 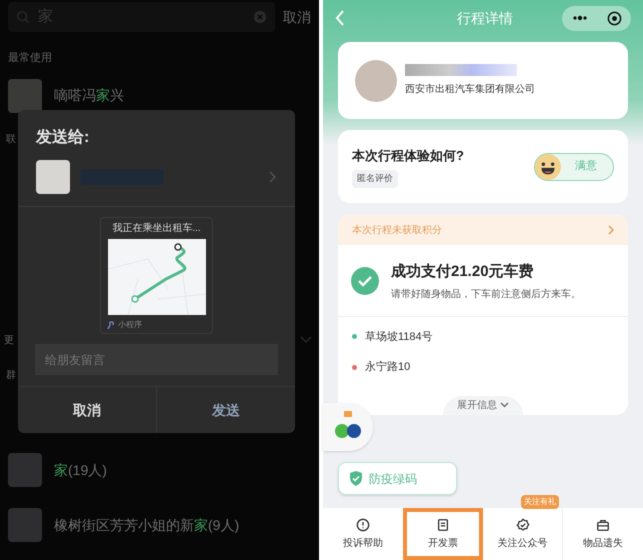 What do you see at coordinates (365, 281) in the screenshot?
I see `check-circle-icon` at bounding box center [365, 281].